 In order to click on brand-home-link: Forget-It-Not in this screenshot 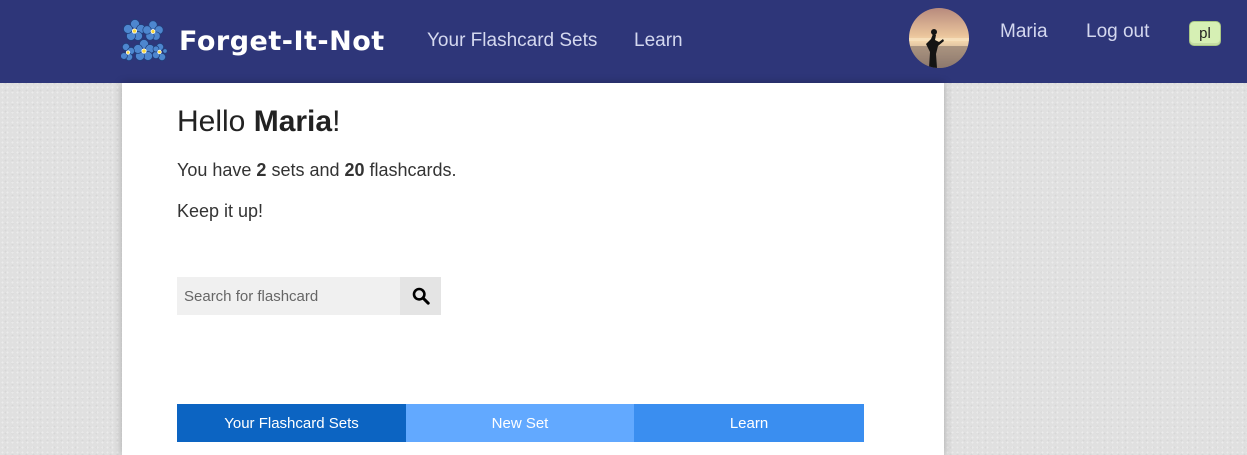, I will do `click(253, 41)`.